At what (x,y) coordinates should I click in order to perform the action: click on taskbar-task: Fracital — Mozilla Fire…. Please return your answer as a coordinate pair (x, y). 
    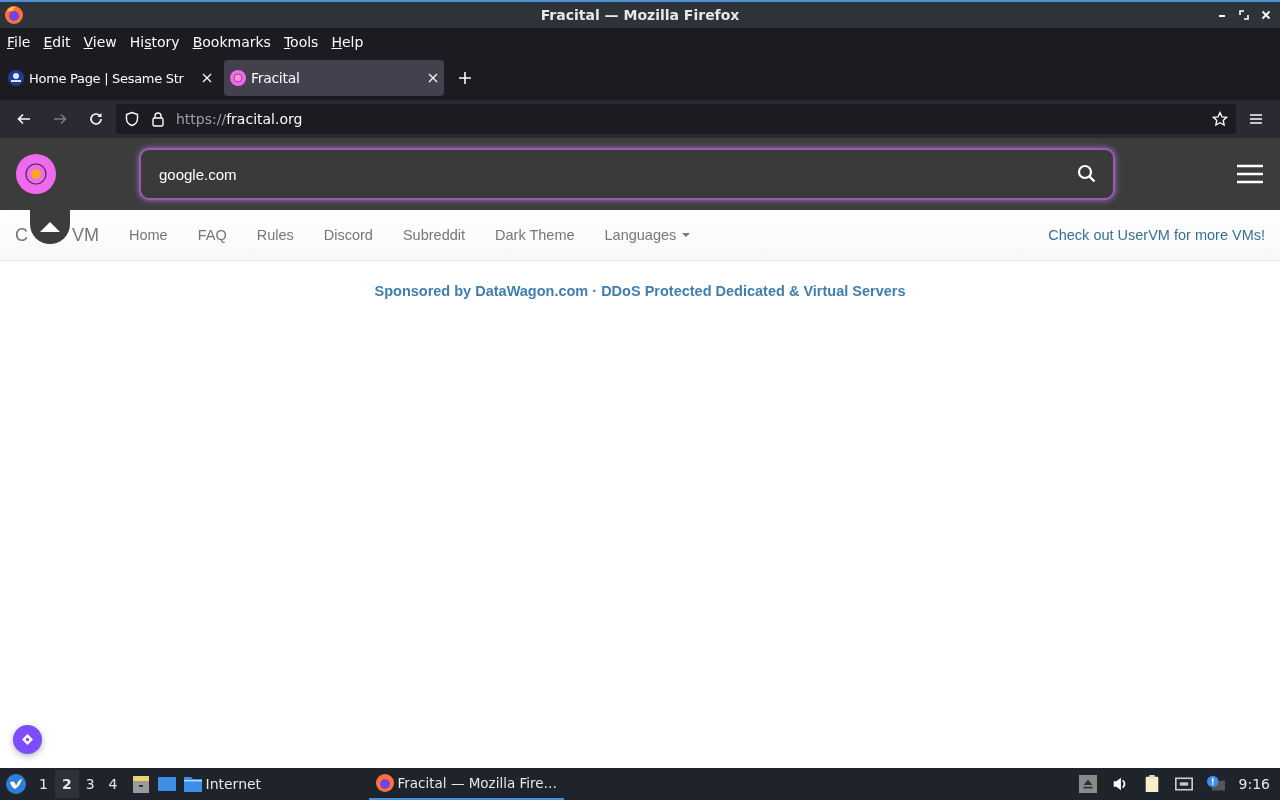
    Looking at the image, I should click on (466, 784).